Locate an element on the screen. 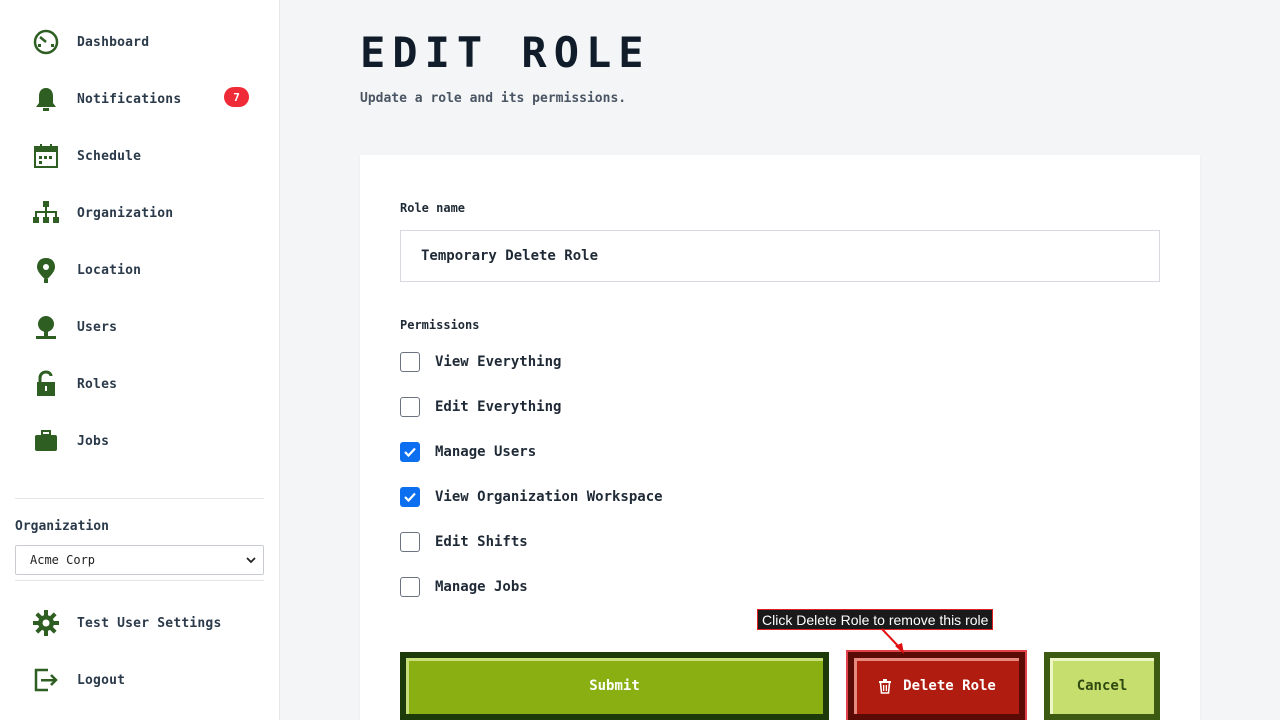 The width and height of the screenshot is (1280, 720). sidebar-item-dashboard: Dashboard is located at coordinates (145, 42).